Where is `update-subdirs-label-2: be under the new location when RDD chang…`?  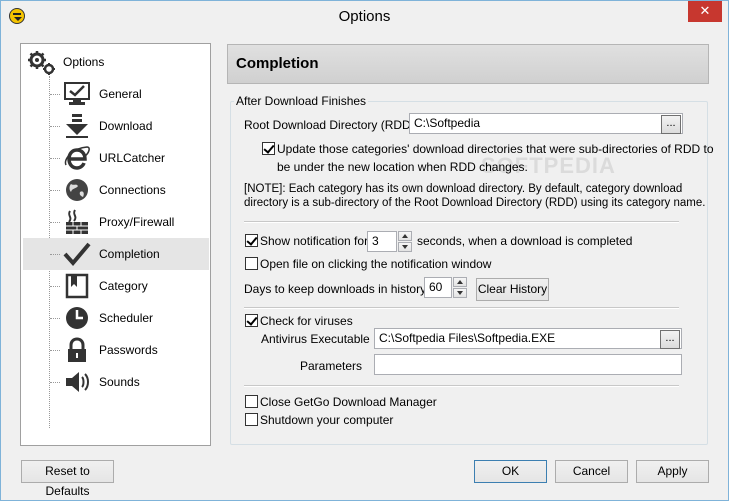
update-subdirs-label-2: be under the new location when RDD chang… is located at coordinates (402, 167).